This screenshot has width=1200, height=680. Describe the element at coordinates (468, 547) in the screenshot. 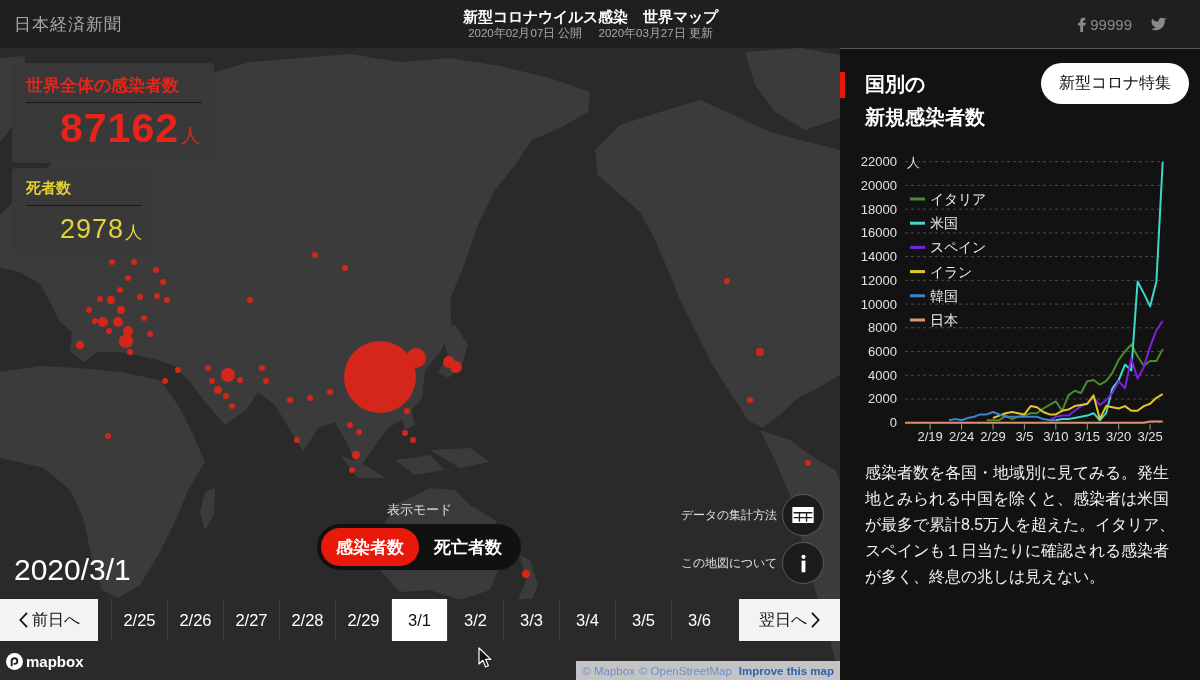

I see `mode-option: 死亡者数` at that location.